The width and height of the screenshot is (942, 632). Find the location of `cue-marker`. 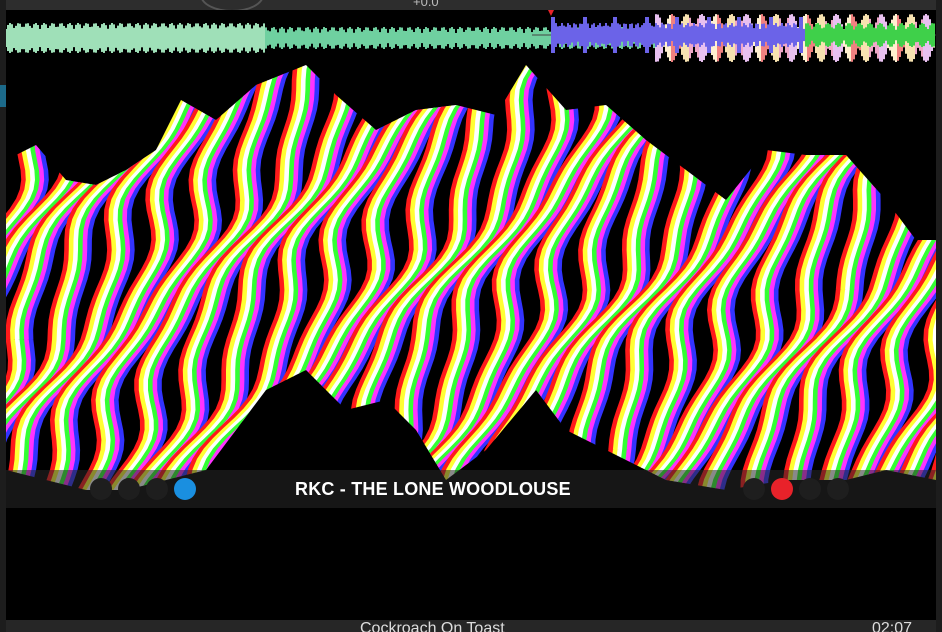

cue-marker is located at coordinates (551, 13).